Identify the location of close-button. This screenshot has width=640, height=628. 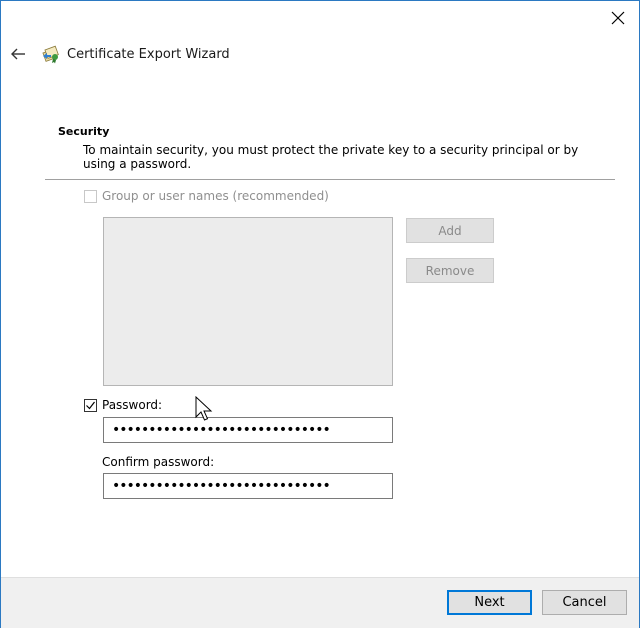
(618, 18).